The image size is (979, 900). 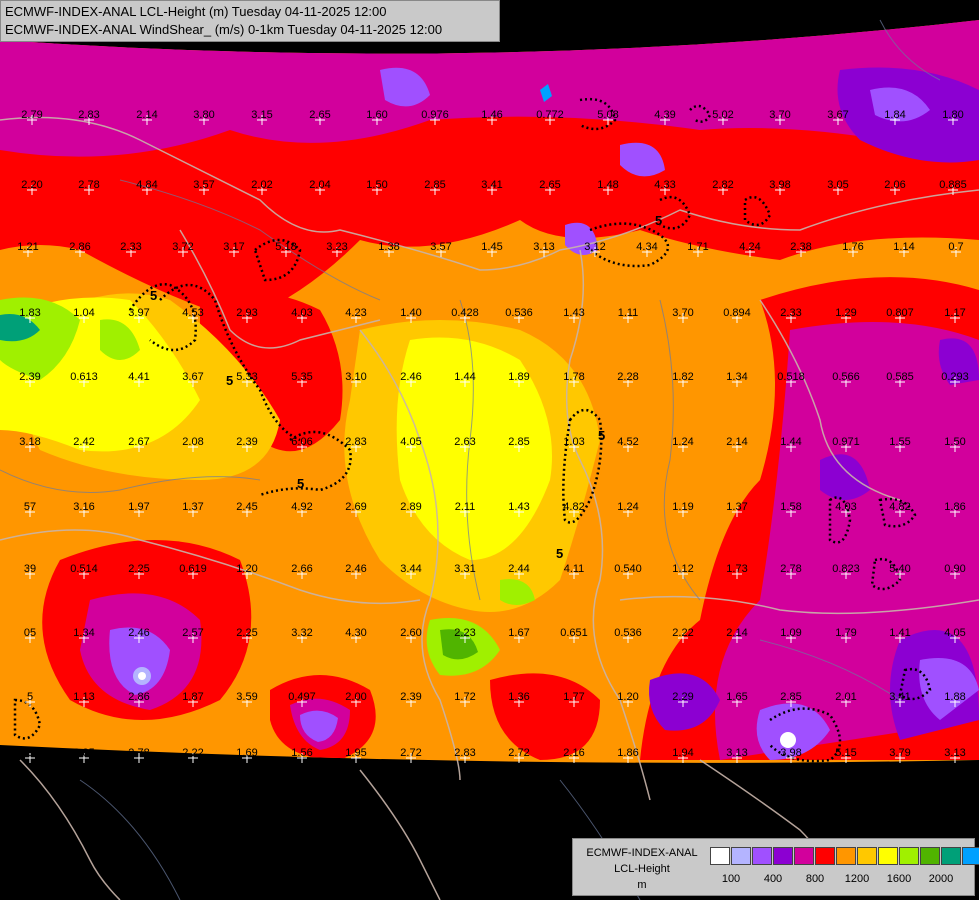 I want to click on shear-value-label: 1.56, so click(x=301, y=753).